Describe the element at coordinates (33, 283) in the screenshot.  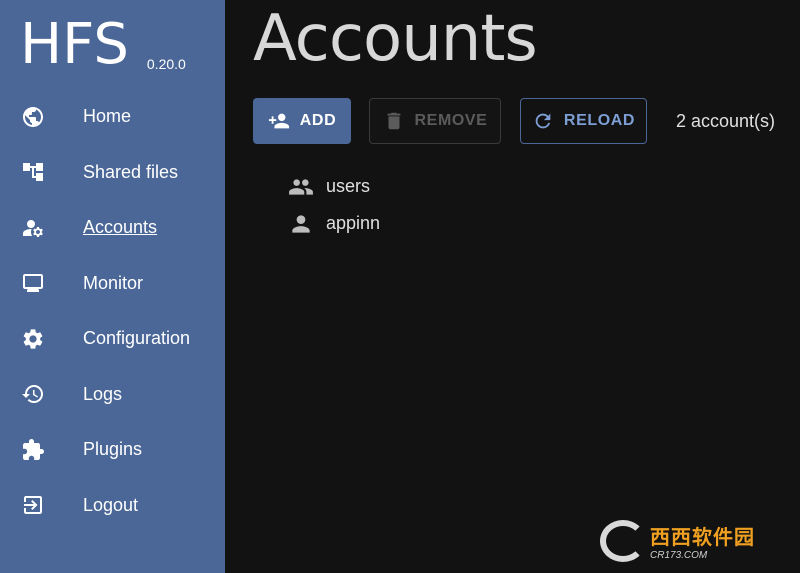
I see `monitor-icon` at that location.